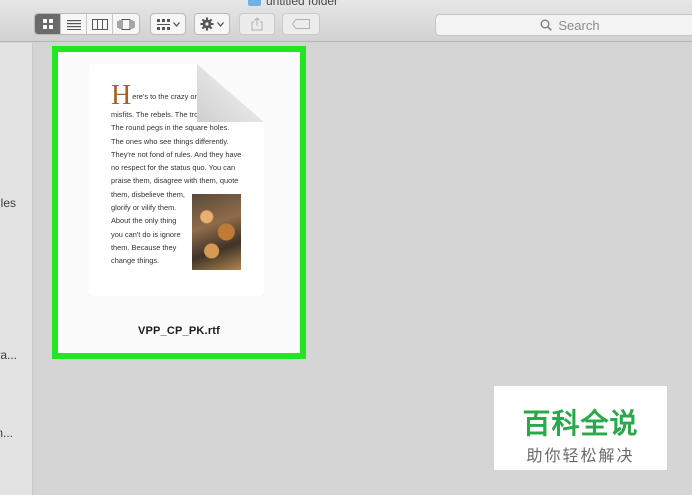  I want to click on share-button, so click(257, 24).